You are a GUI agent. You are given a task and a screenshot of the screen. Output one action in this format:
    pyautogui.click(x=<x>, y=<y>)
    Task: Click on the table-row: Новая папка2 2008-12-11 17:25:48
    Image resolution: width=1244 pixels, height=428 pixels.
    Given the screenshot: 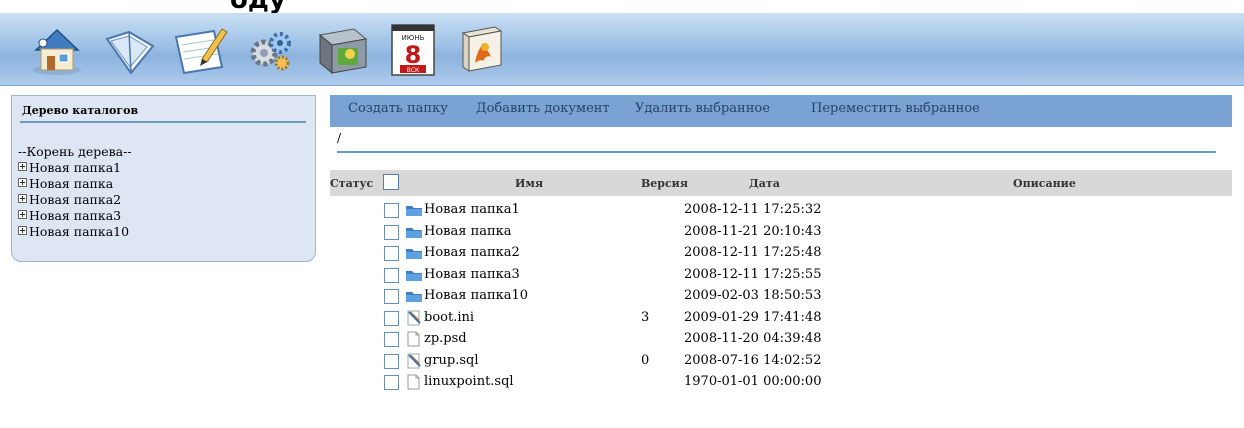 What is the action you would take?
    pyautogui.click(x=781, y=254)
    